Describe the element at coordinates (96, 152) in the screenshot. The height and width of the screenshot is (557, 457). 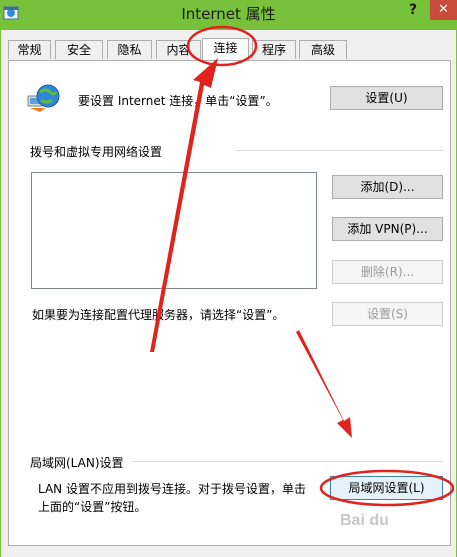
I see `dialup-heading: 拨号和虚拟专用网络设置` at that location.